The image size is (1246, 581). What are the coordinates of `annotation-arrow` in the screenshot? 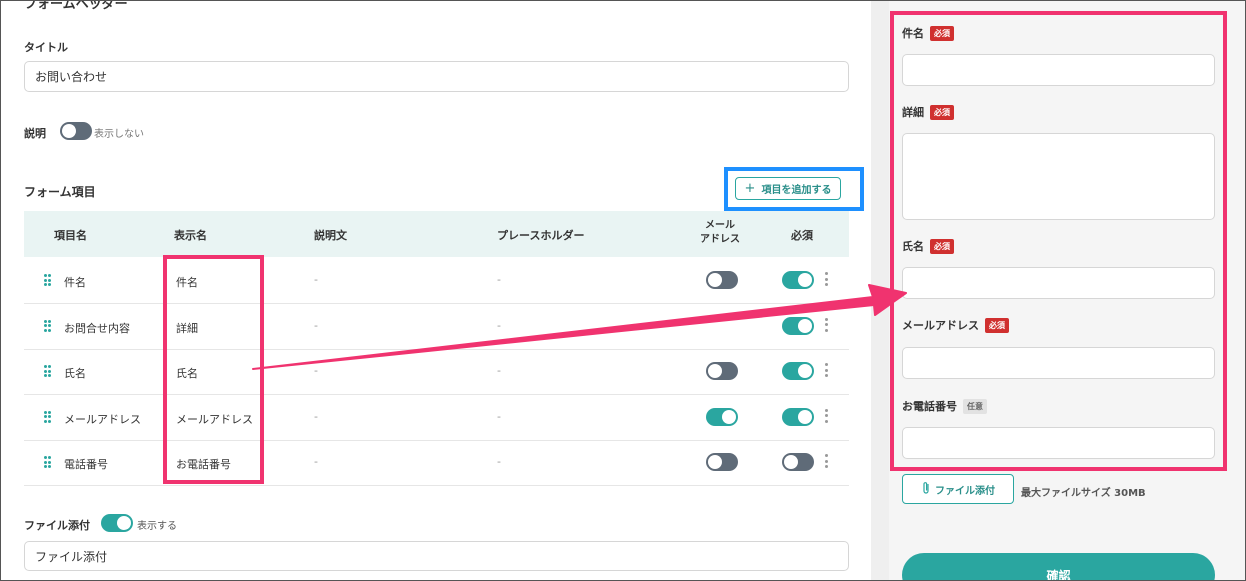 It's located at (579, 327).